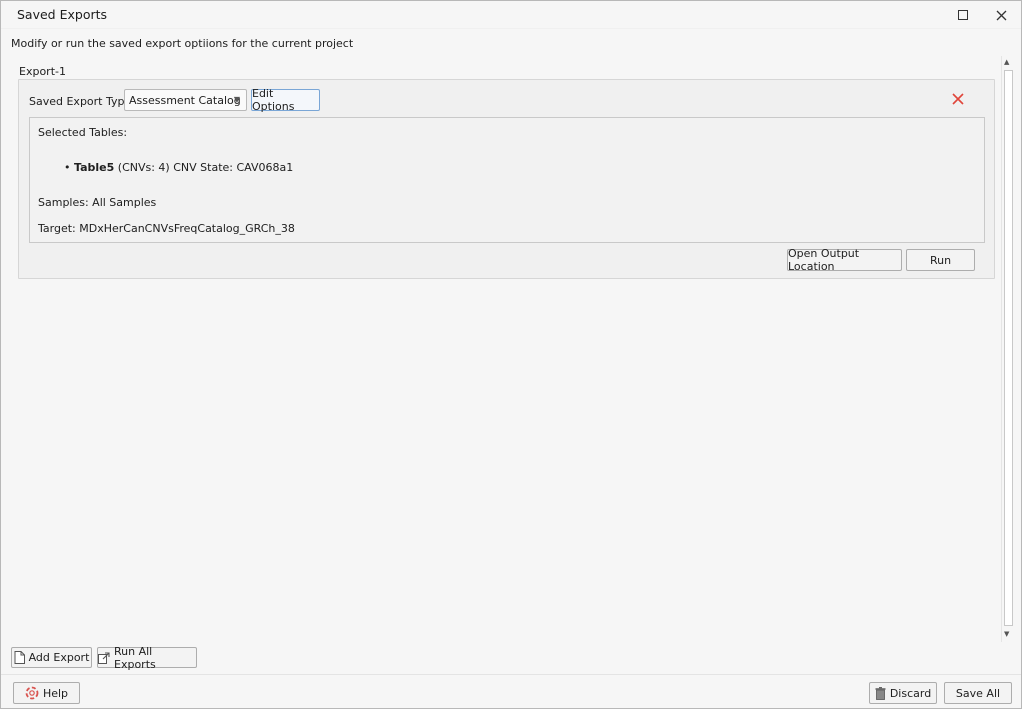 This screenshot has height=711, width=1024. Describe the element at coordinates (204, 167) in the screenshot. I see `table-detail: (CNVs: 4) CNV State: CAV068a1` at that location.